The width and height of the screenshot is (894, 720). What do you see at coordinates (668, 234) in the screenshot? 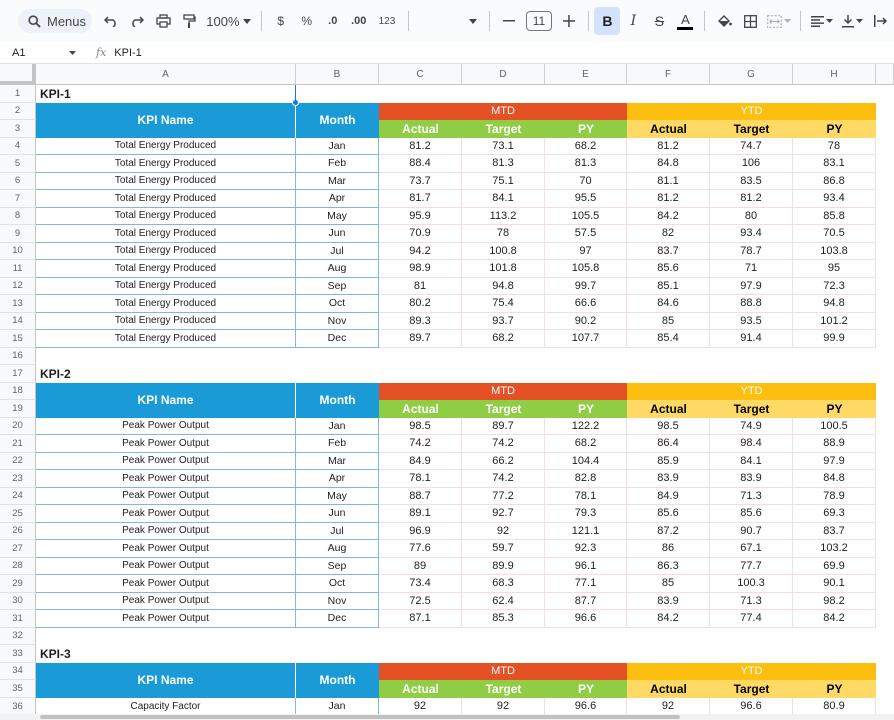
I see `ytd-actual-cell: 82` at bounding box center [668, 234].